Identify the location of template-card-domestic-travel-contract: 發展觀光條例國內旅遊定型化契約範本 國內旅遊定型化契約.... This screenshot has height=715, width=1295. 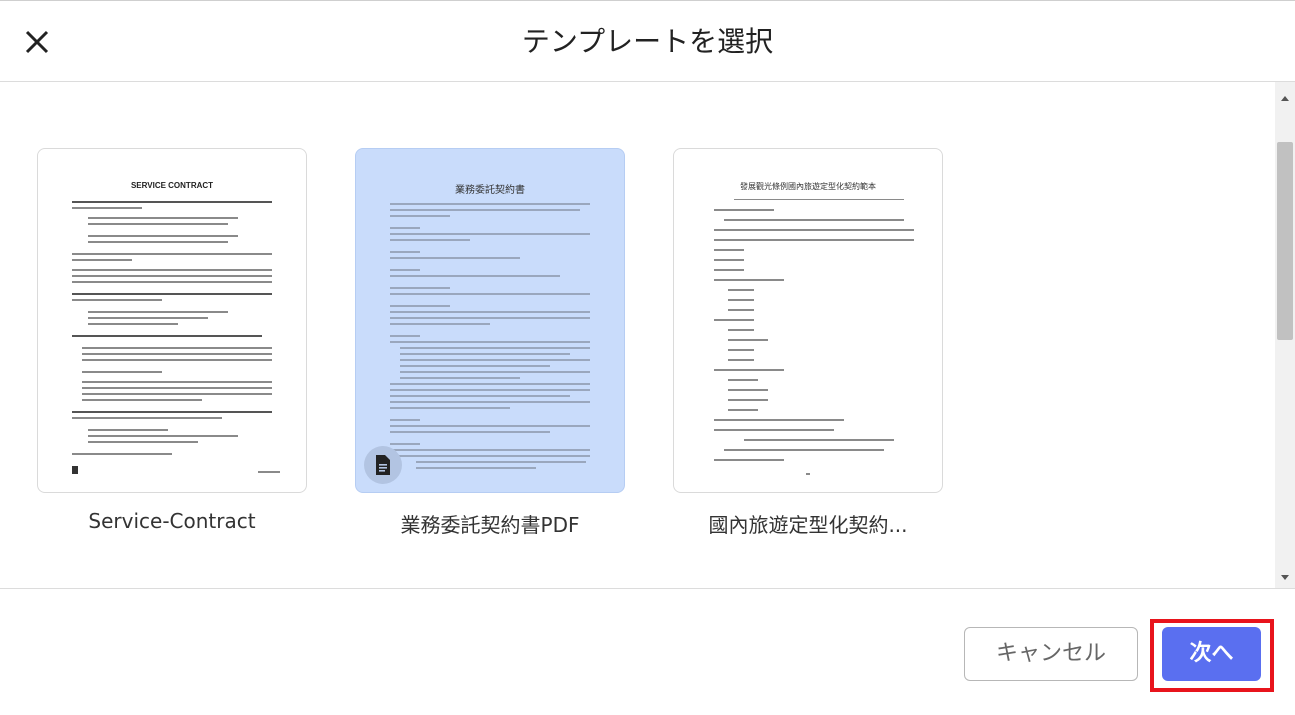
(808, 343).